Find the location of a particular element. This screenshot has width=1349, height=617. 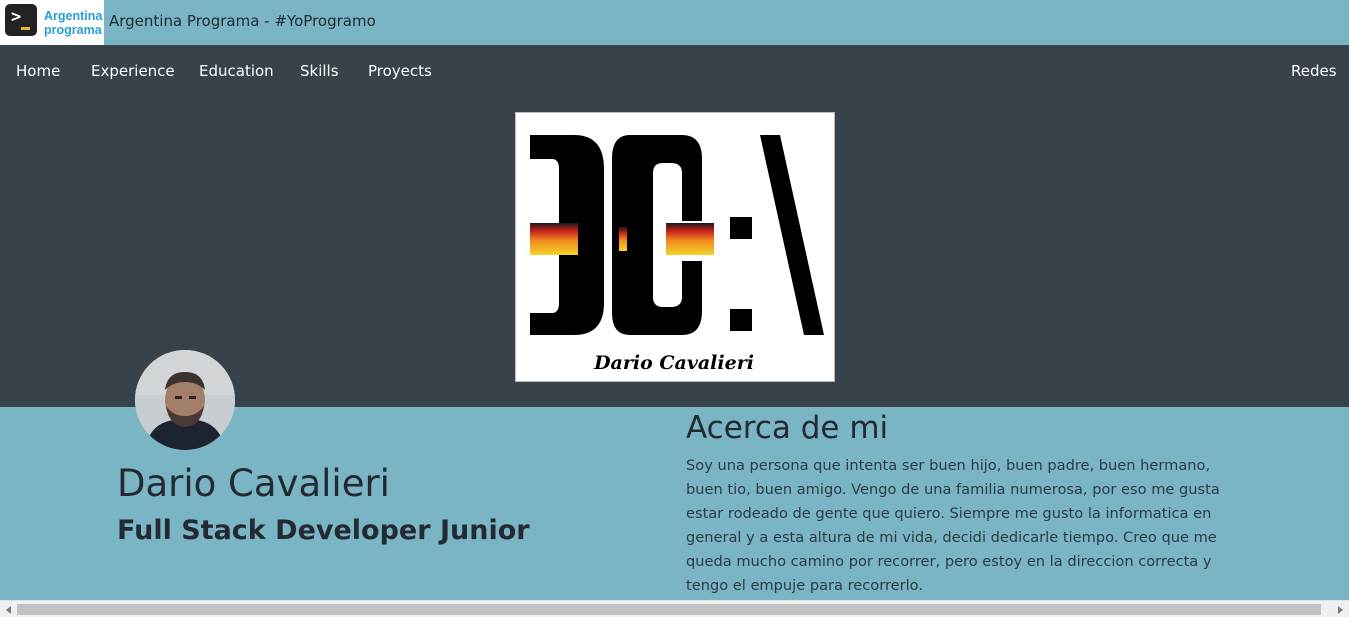

profile-avatar is located at coordinates (185, 400).